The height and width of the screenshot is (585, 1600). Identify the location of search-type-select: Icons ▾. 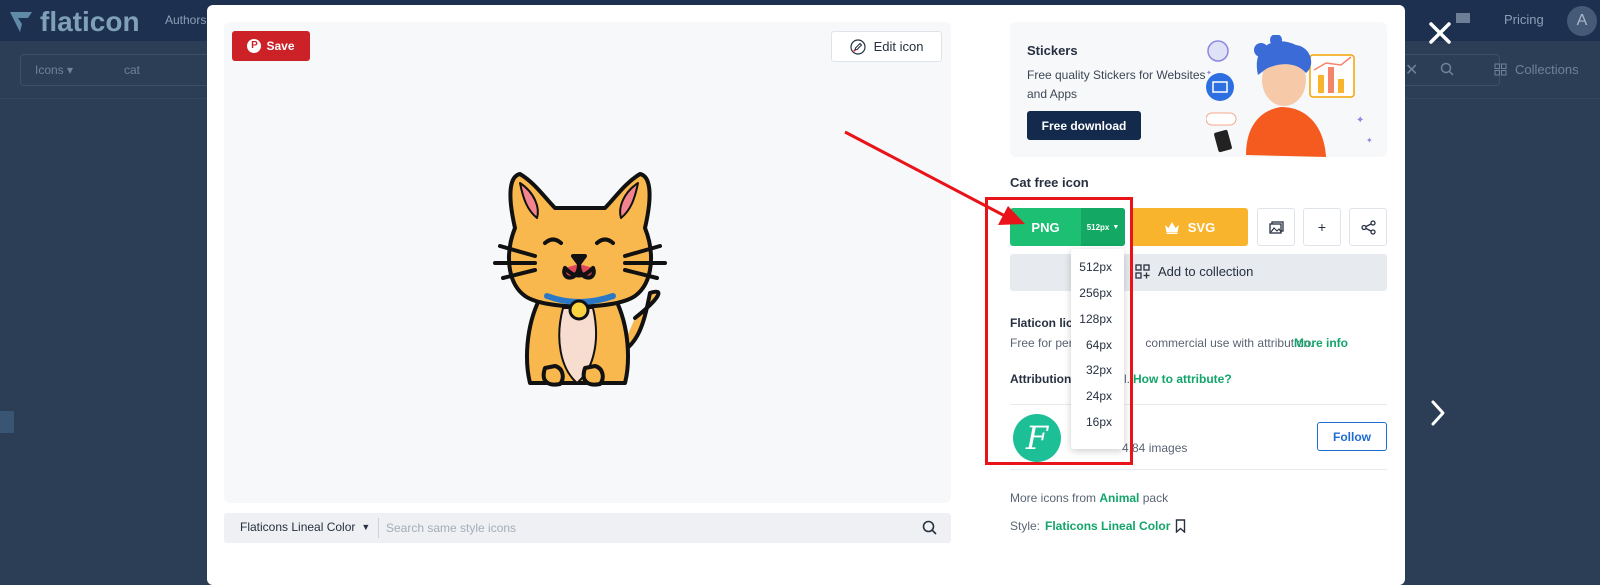
(54, 70).